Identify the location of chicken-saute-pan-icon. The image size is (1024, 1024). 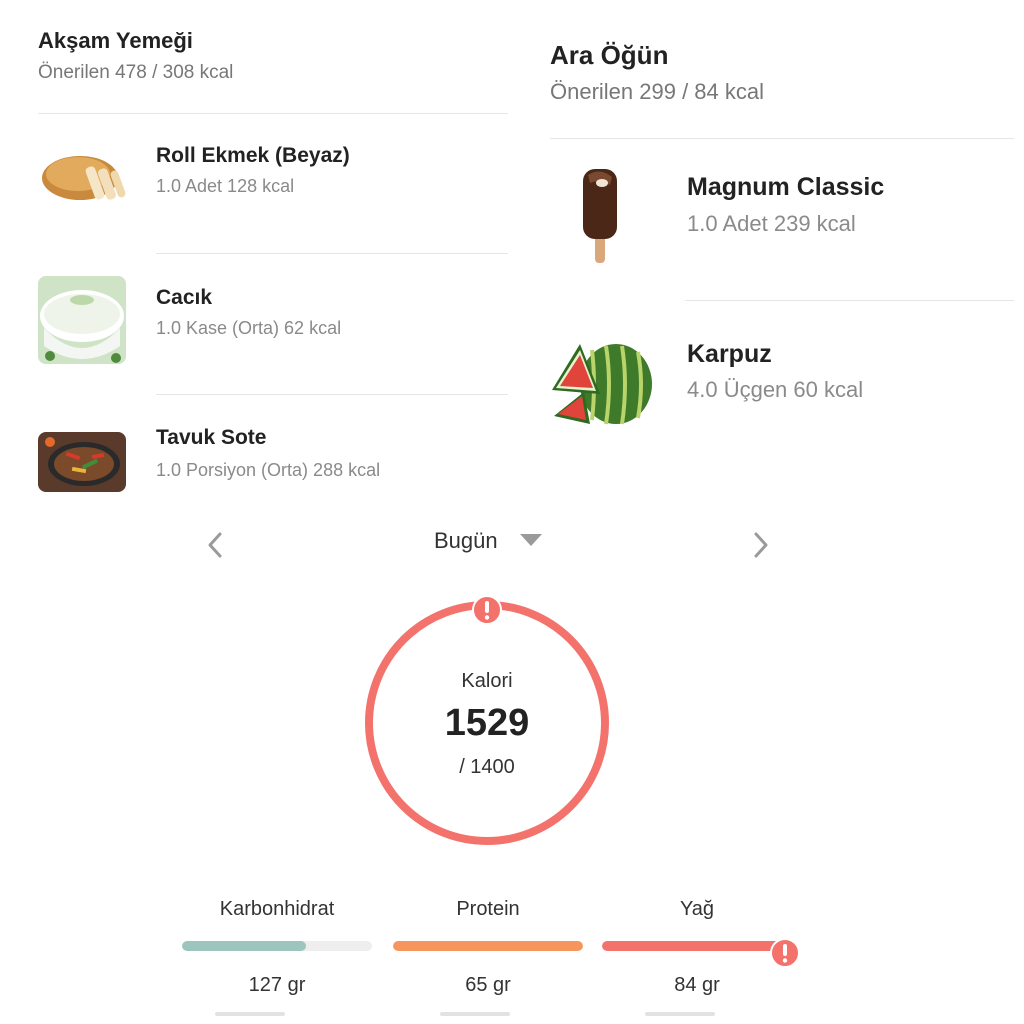
(82, 462).